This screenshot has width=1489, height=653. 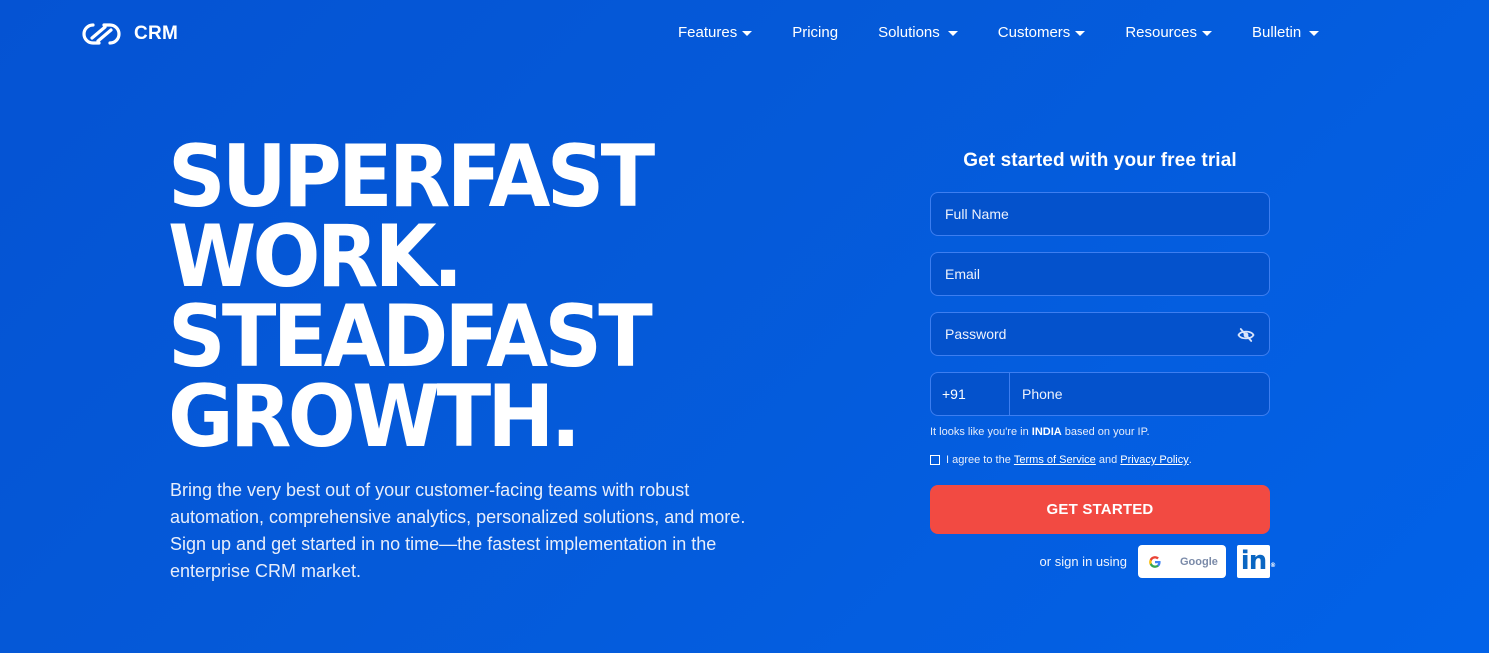 I want to click on nav-solutions: Solutions, so click(x=918, y=32).